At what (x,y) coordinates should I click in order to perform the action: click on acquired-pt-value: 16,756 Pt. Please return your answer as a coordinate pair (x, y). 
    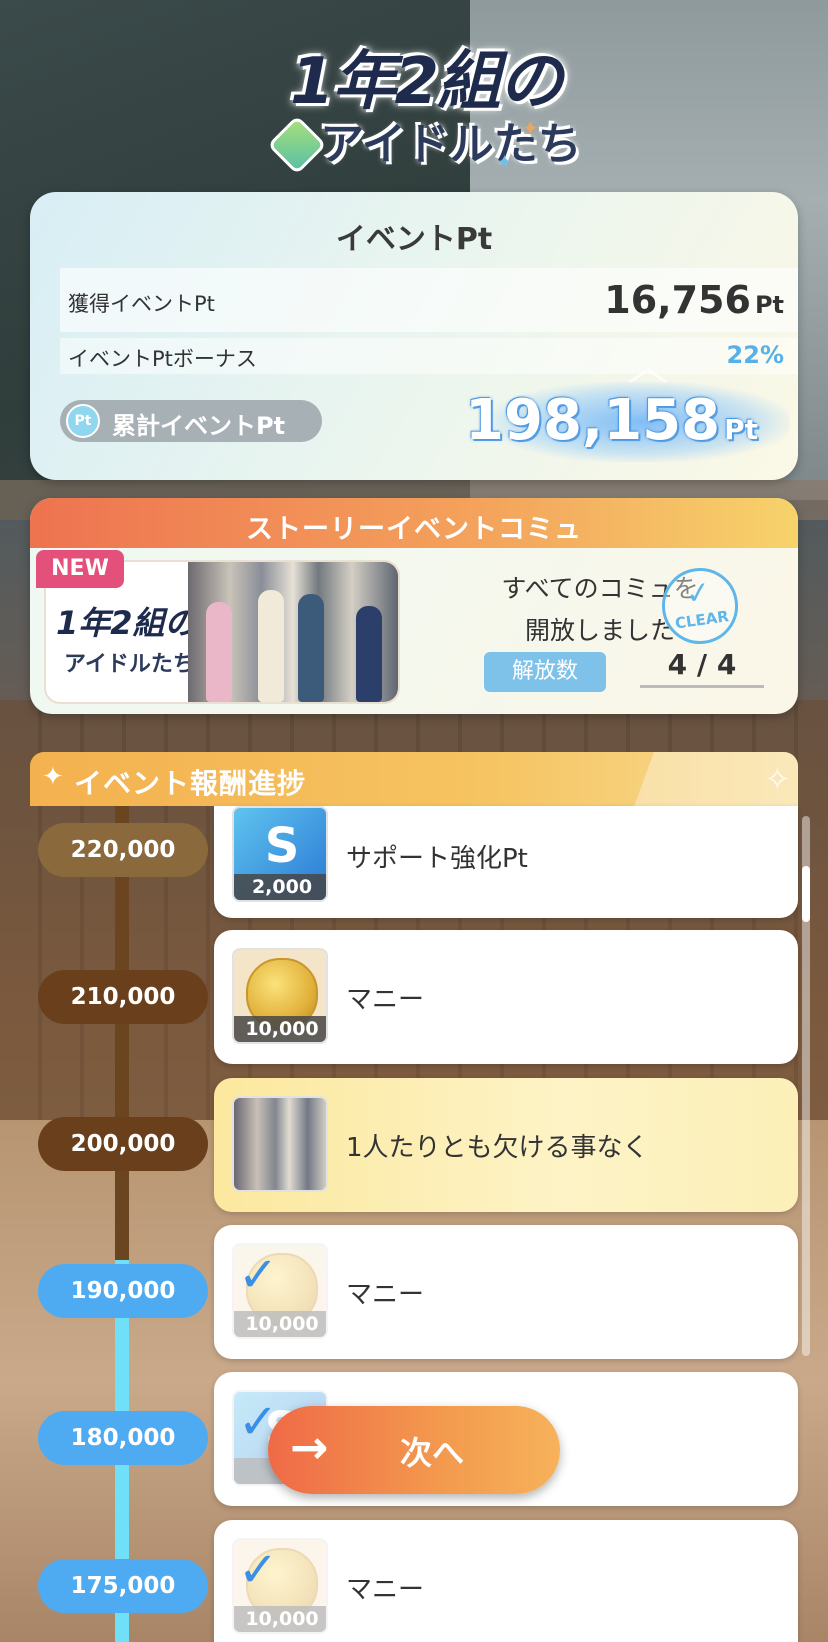
    Looking at the image, I should click on (694, 300).